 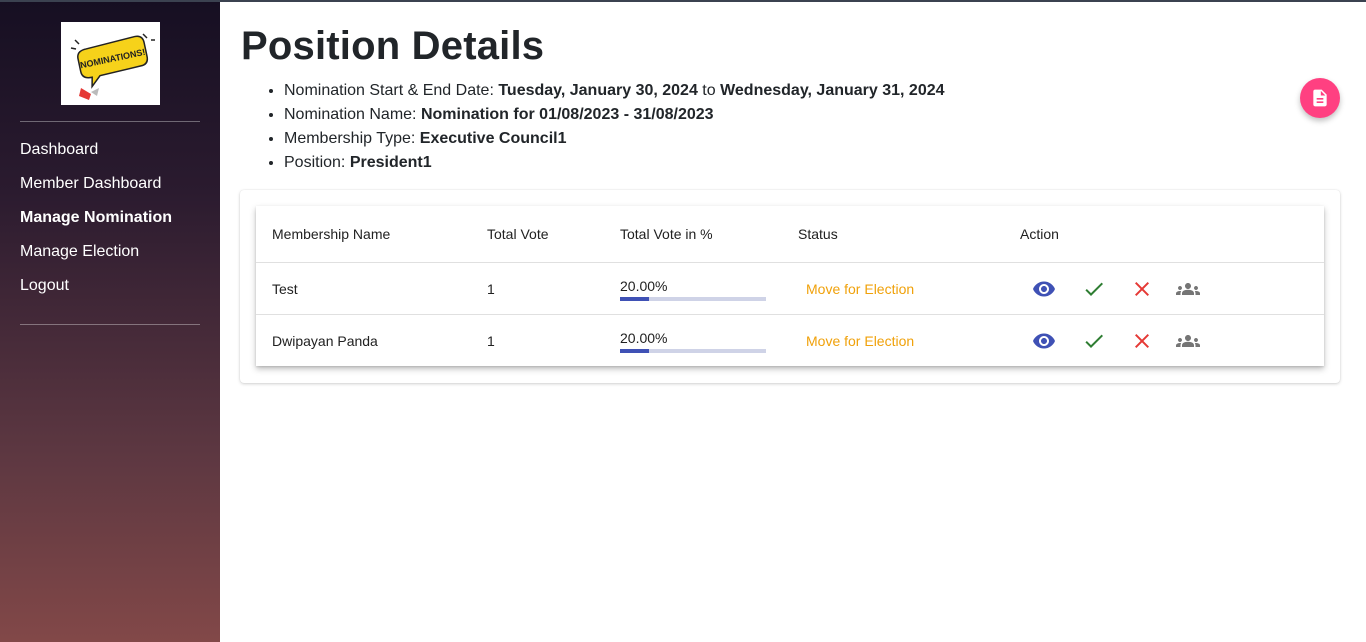 I want to click on detail-membership-type-label: Membership Type:, so click(x=352, y=138).